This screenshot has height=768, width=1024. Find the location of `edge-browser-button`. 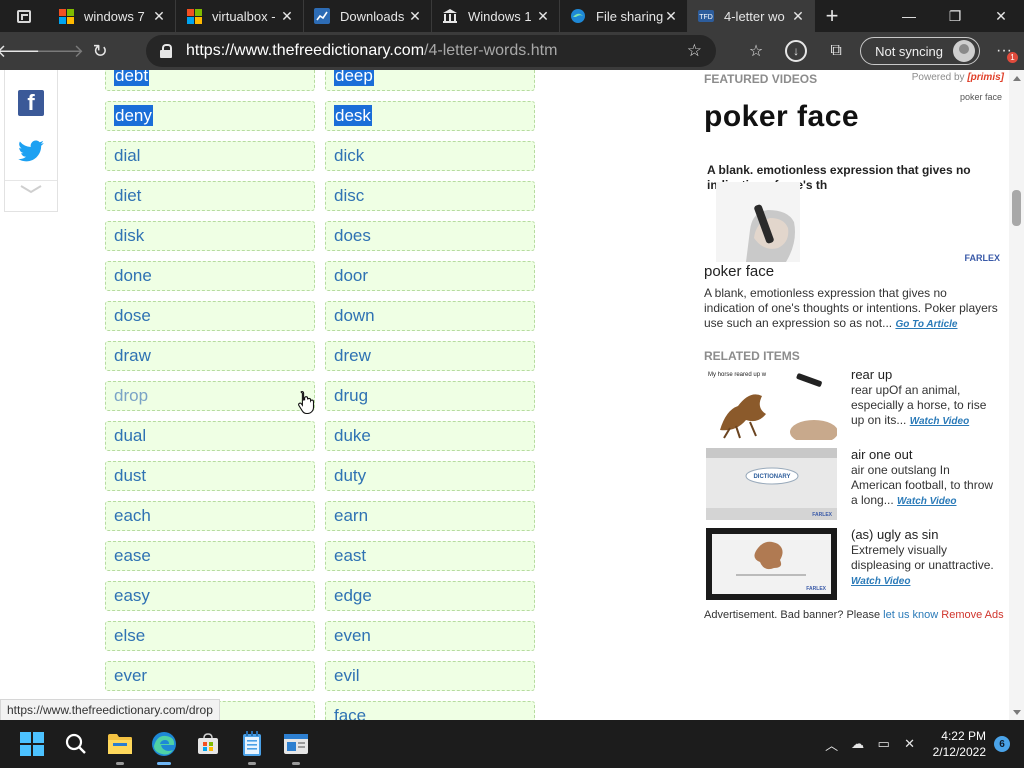

edge-browser-button is located at coordinates (164, 746).